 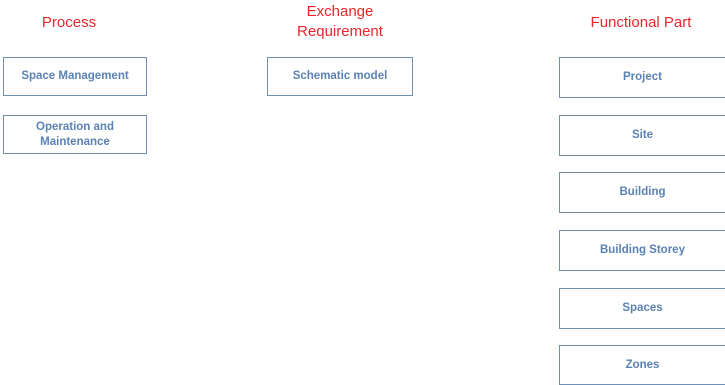 I want to click on functional-box-zones: Zones, so click(x=642, y=365).